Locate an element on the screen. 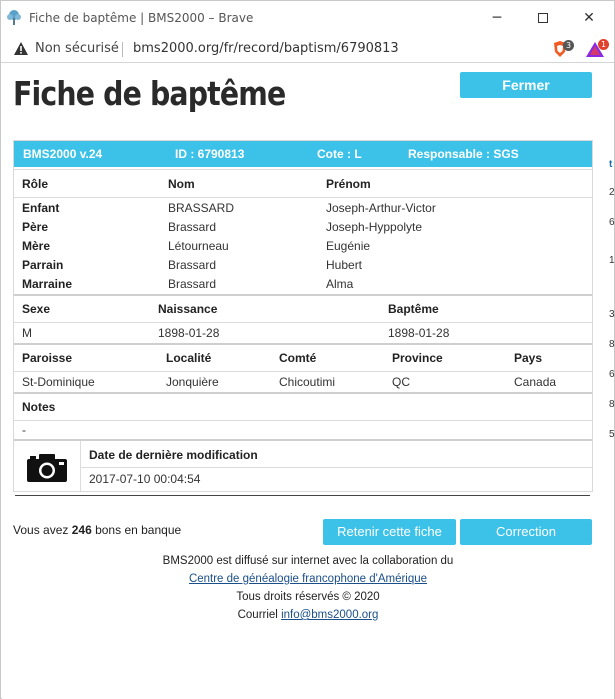  title-bar: Fiche de baptême | BMS2000 – Brave ─ ✕ is located at coordinates (307, 18).